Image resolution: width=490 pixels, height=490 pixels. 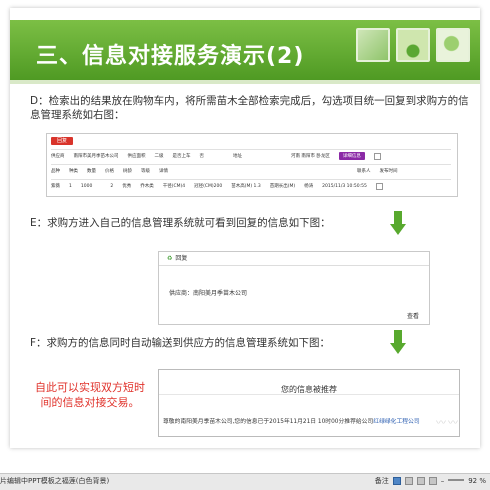 What do you see at coordinates (351, 156) in the screenshot?
I see `detail-button: 详细信息` at bounding box center [351, 156].